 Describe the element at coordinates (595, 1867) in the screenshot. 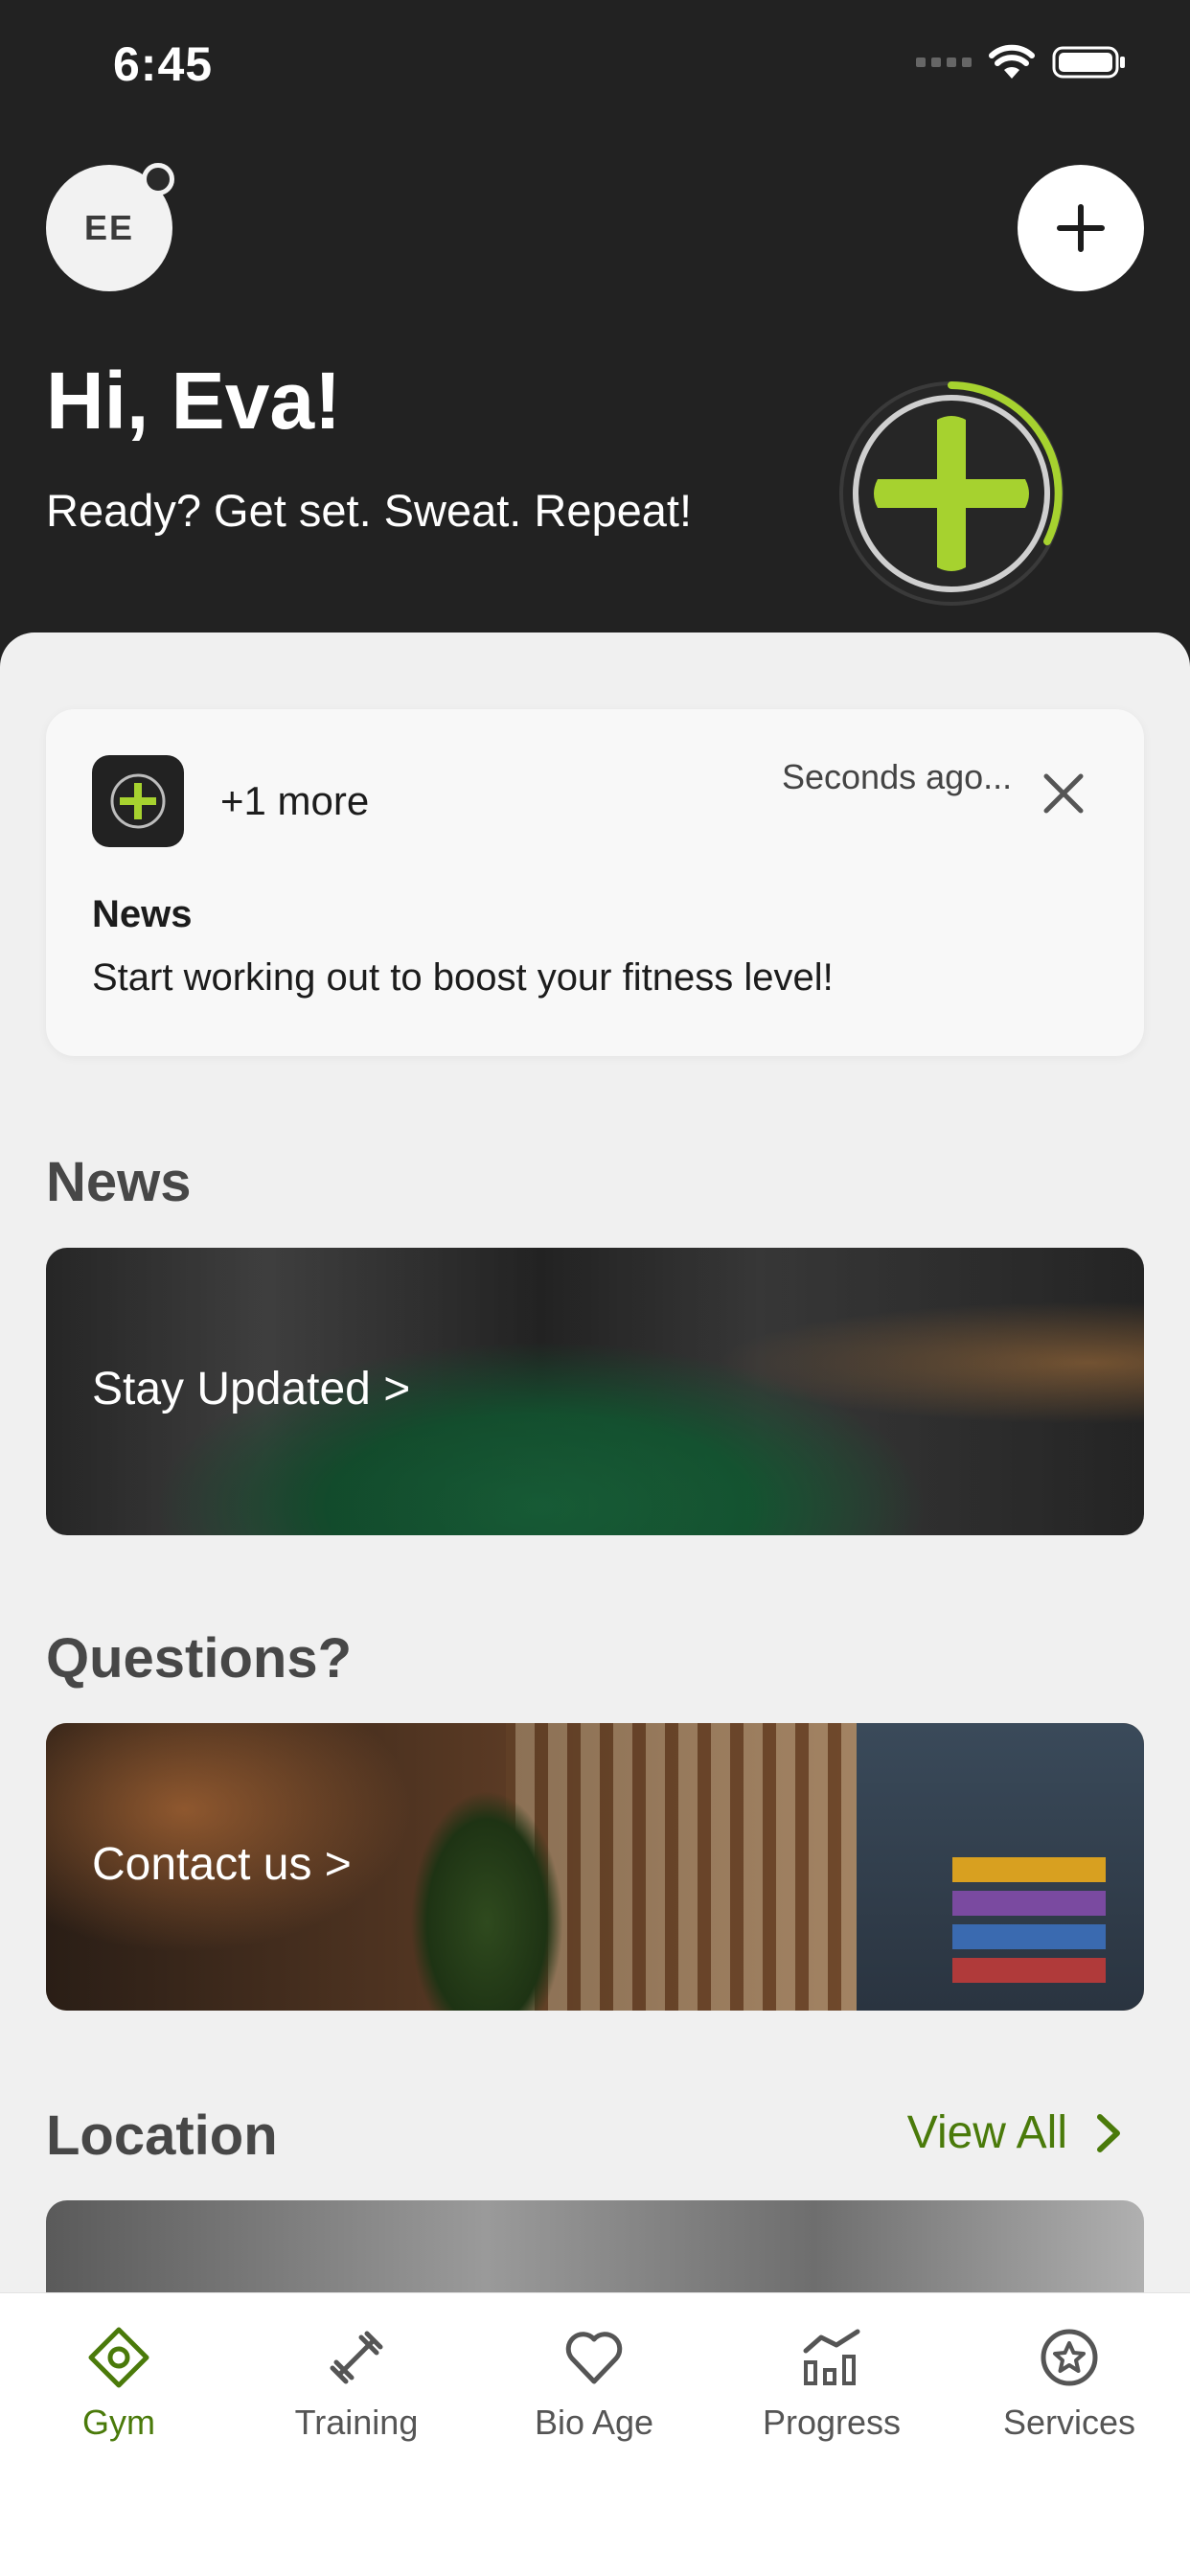

I see `contact-card: Contact us >` at that location.